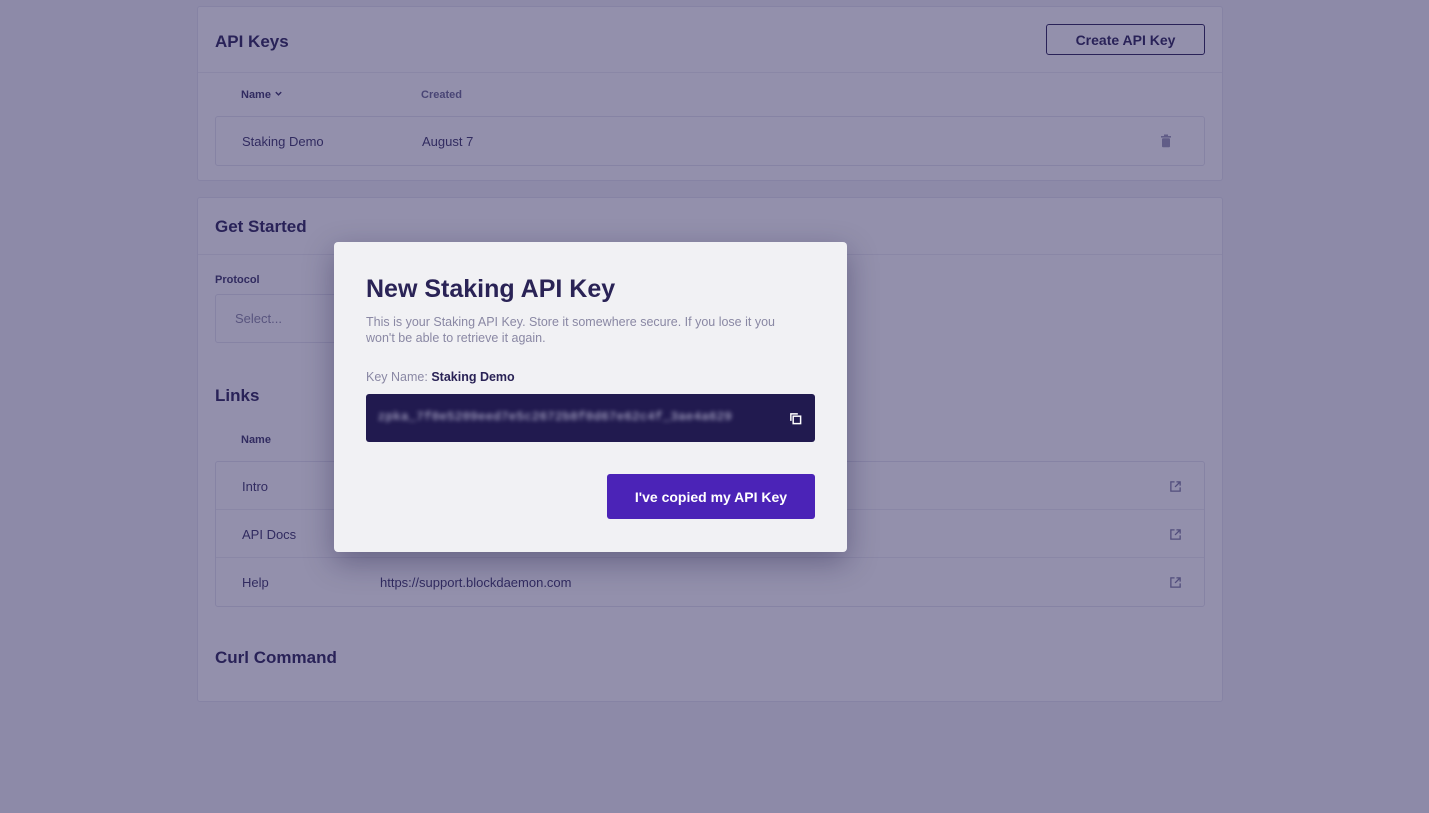  I want to click on key-name-line: Key Name: Staking Demo, so click(440, 377).